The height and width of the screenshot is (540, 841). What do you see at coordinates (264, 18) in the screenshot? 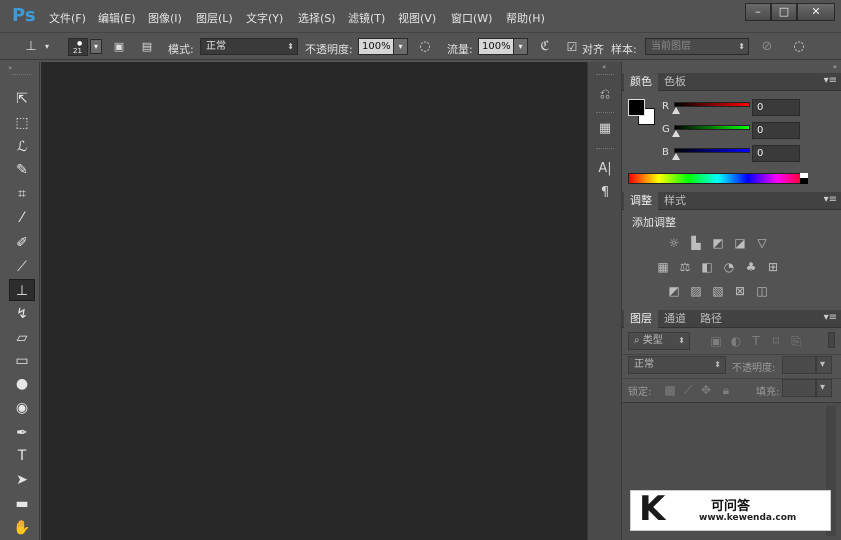
I see `menu-type: 文字(Y)` at bounding box center [264, 18].